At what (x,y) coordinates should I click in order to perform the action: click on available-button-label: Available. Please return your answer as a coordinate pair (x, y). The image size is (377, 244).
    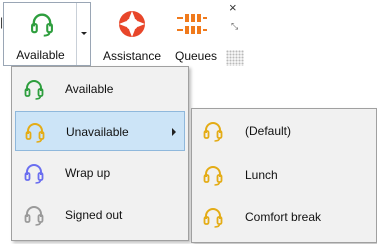
    Looking at the image, I should click on (40, 55).